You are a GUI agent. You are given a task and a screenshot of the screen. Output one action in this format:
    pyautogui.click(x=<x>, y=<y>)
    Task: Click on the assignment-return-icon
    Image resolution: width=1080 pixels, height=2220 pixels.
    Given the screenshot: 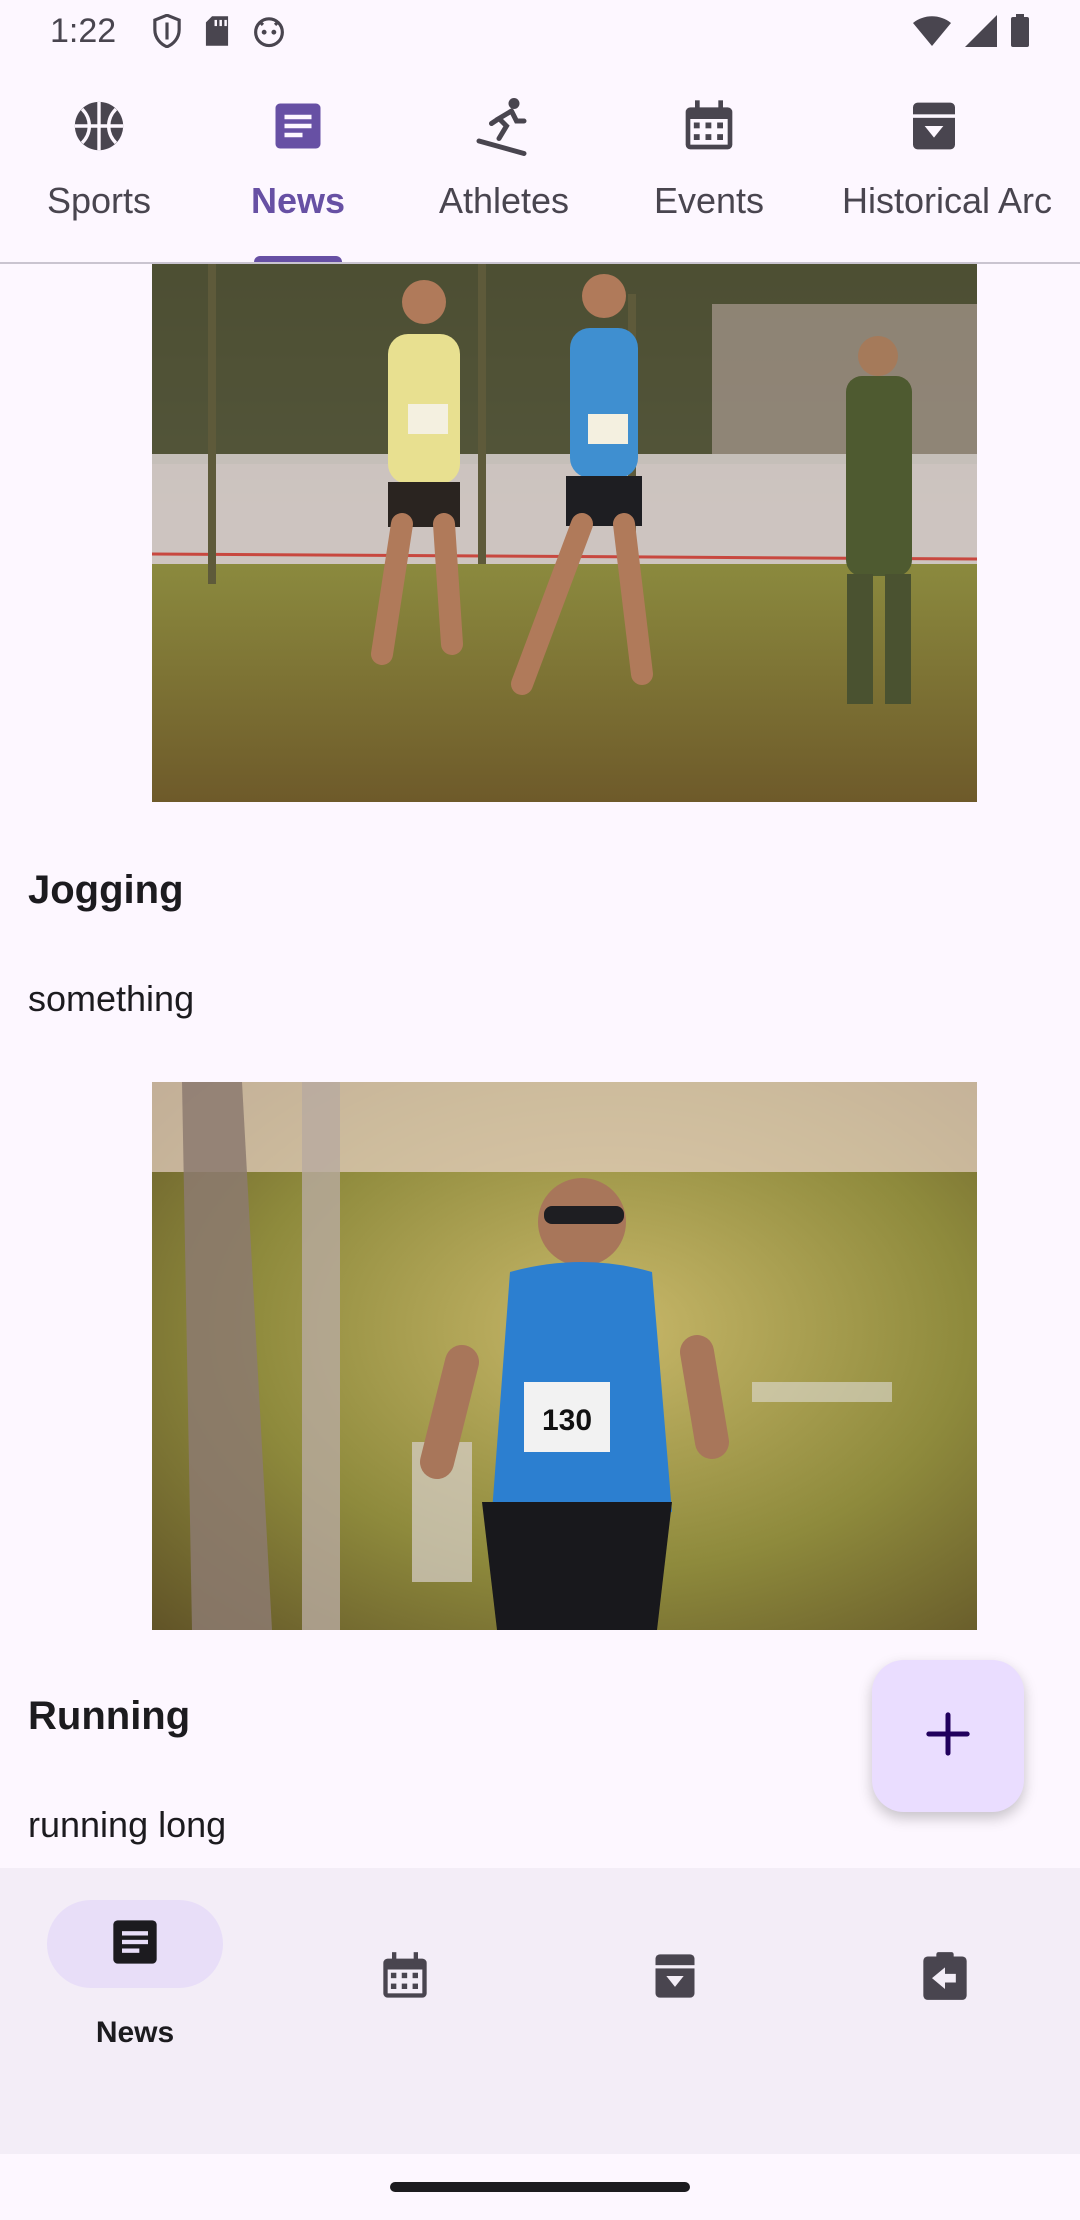 What is the action you would take?
    pyautogui.click(x=945, y=1978)
    